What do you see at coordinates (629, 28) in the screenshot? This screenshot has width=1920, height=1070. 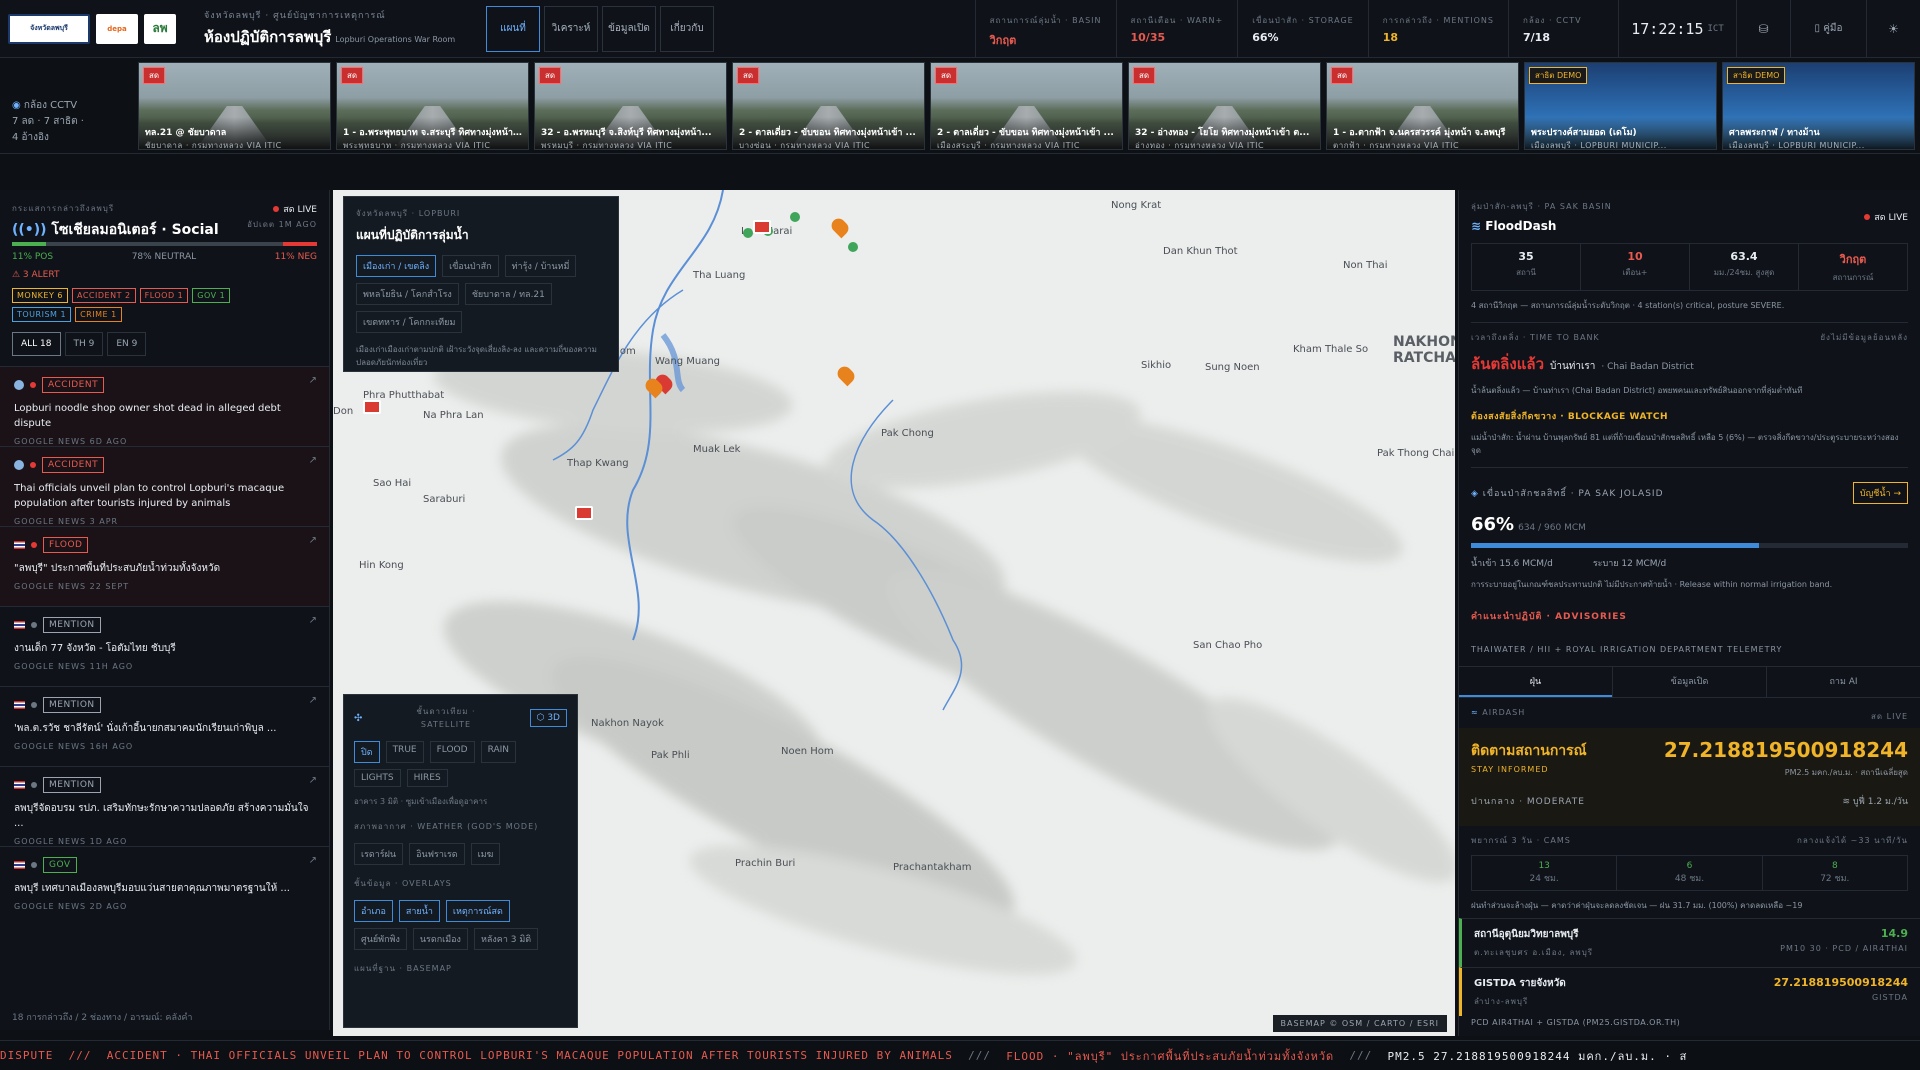 I see `tab-open-data: ข้อมูลเปิด` at bounding box center [629, 28].